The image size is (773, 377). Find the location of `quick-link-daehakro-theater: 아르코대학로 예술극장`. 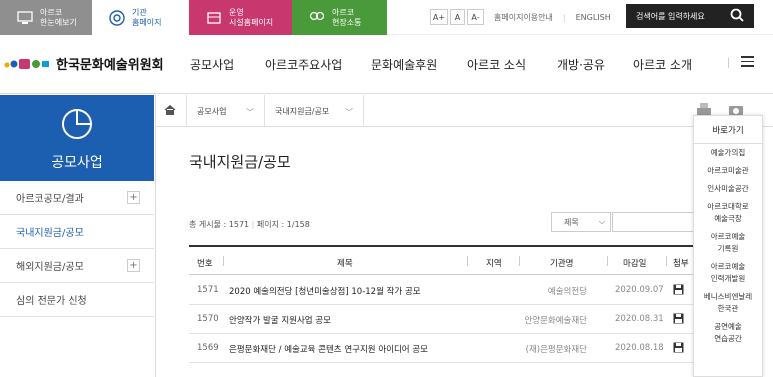

quick-link-daehakro-theater: 아르코대학로 예술극장 is located at coordinates (728, 213).